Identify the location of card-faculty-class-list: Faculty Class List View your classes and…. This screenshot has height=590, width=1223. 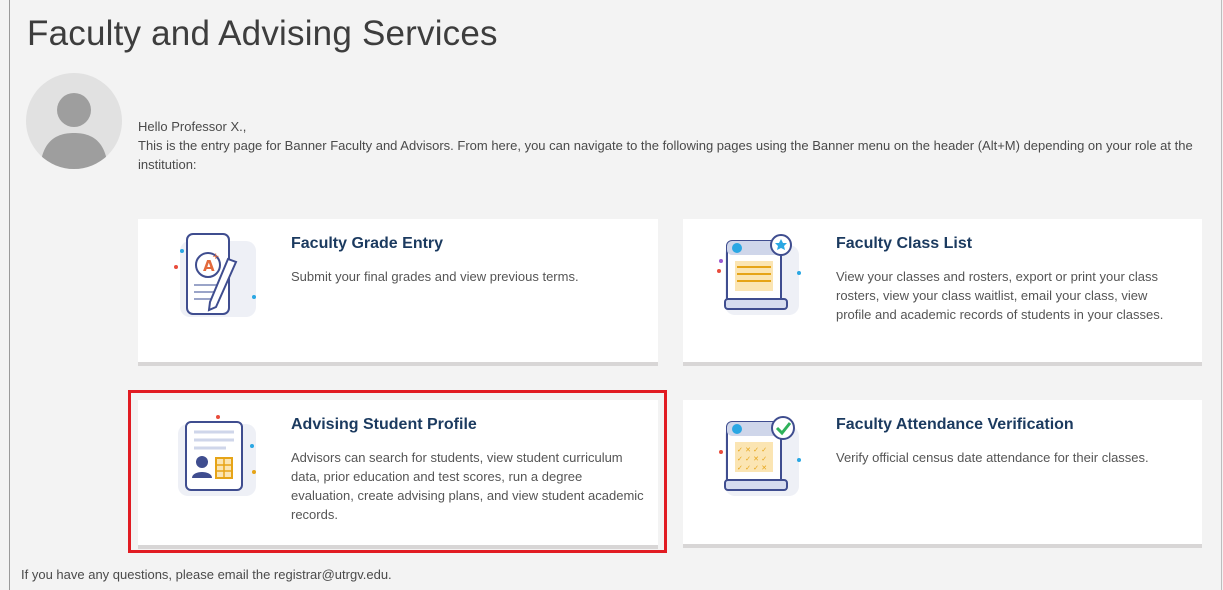
(942, 292).